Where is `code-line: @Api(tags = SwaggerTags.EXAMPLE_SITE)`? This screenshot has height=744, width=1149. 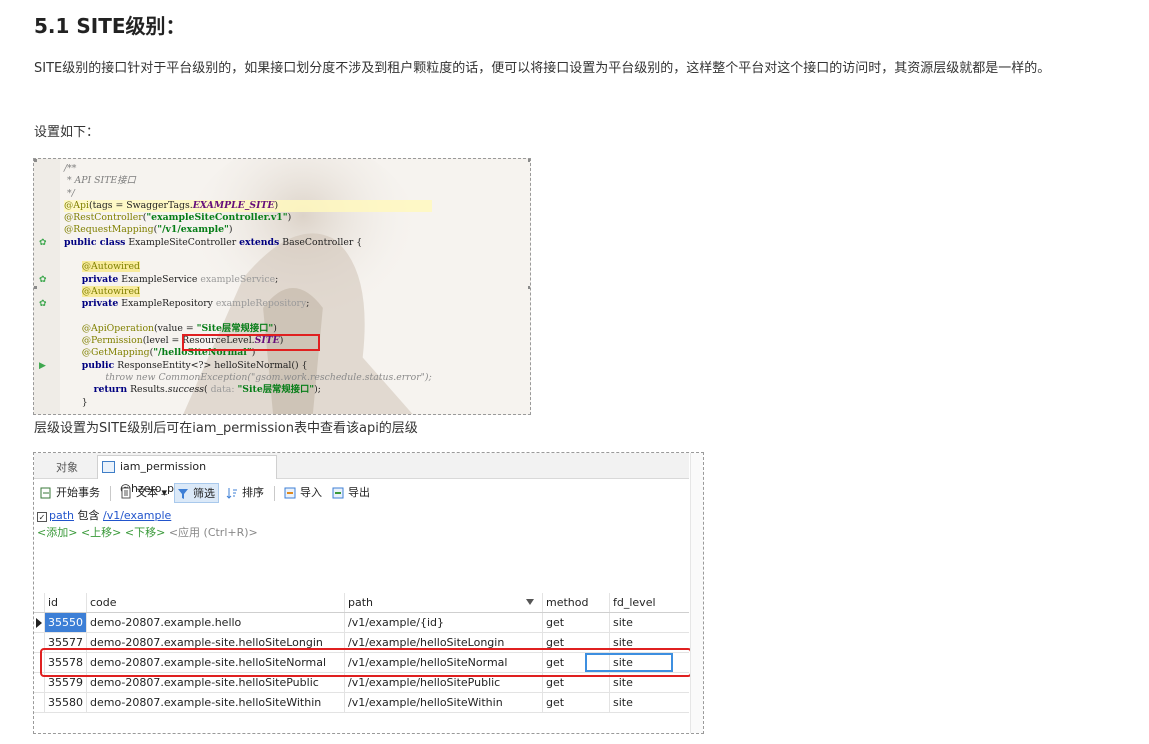
code-line: @Api(tags = SwaggerTags.EXAMPLE_SITE) is located at coordinates (248, 206).